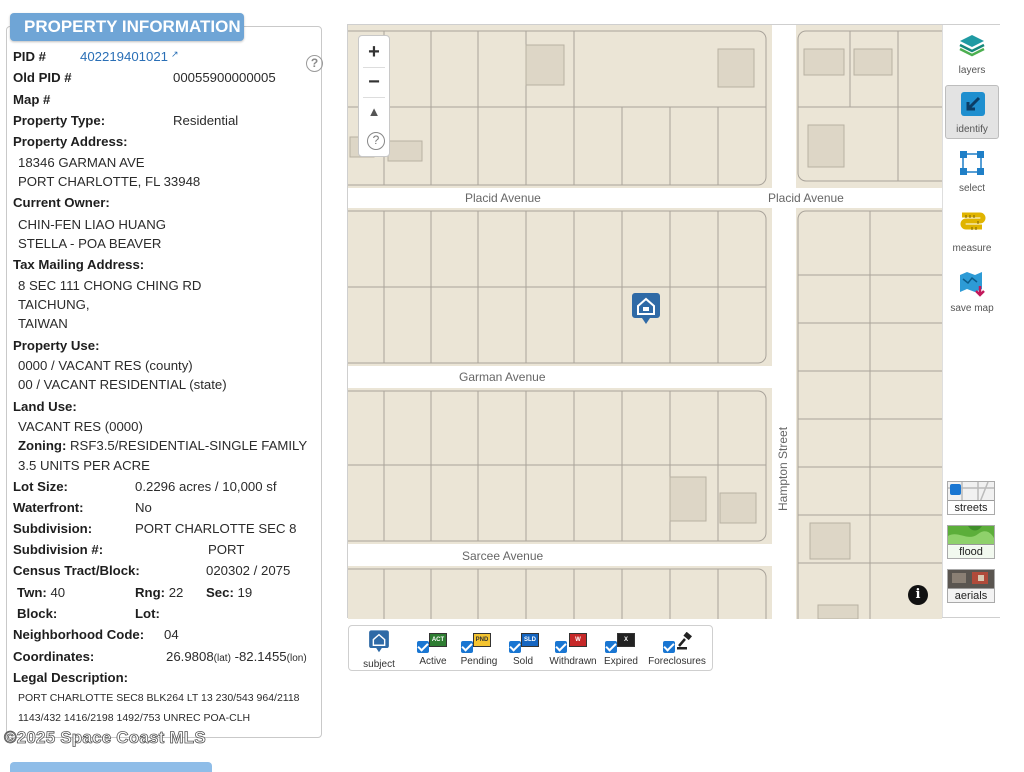 This screenshot has height=772, width=1024. Describe the element at coordinates (122, 384) in the screenshot. I see `property-use-state: 00 / VACANT RESIDENTIAL (state)` at that location.